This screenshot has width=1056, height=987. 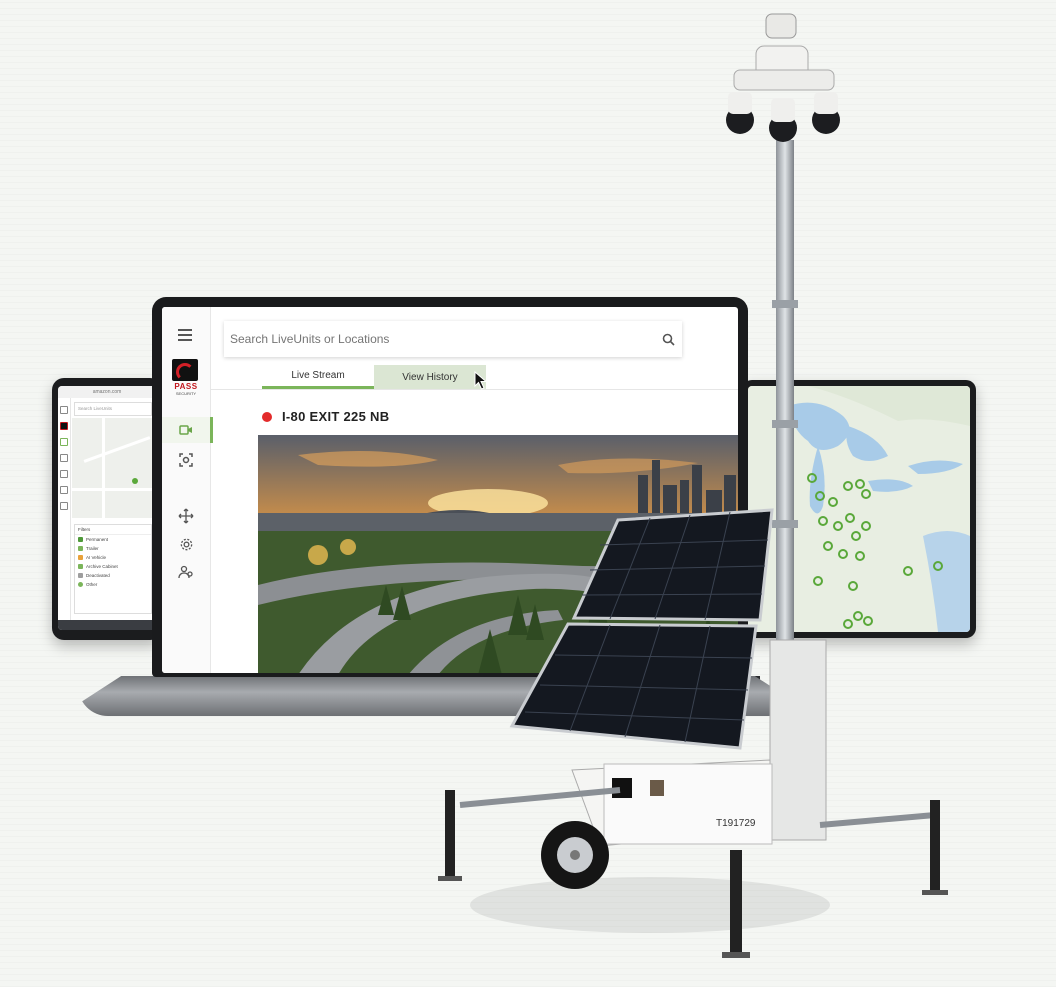 I want to click on trailer-id-label: T191729, so click(x=736, y=823).